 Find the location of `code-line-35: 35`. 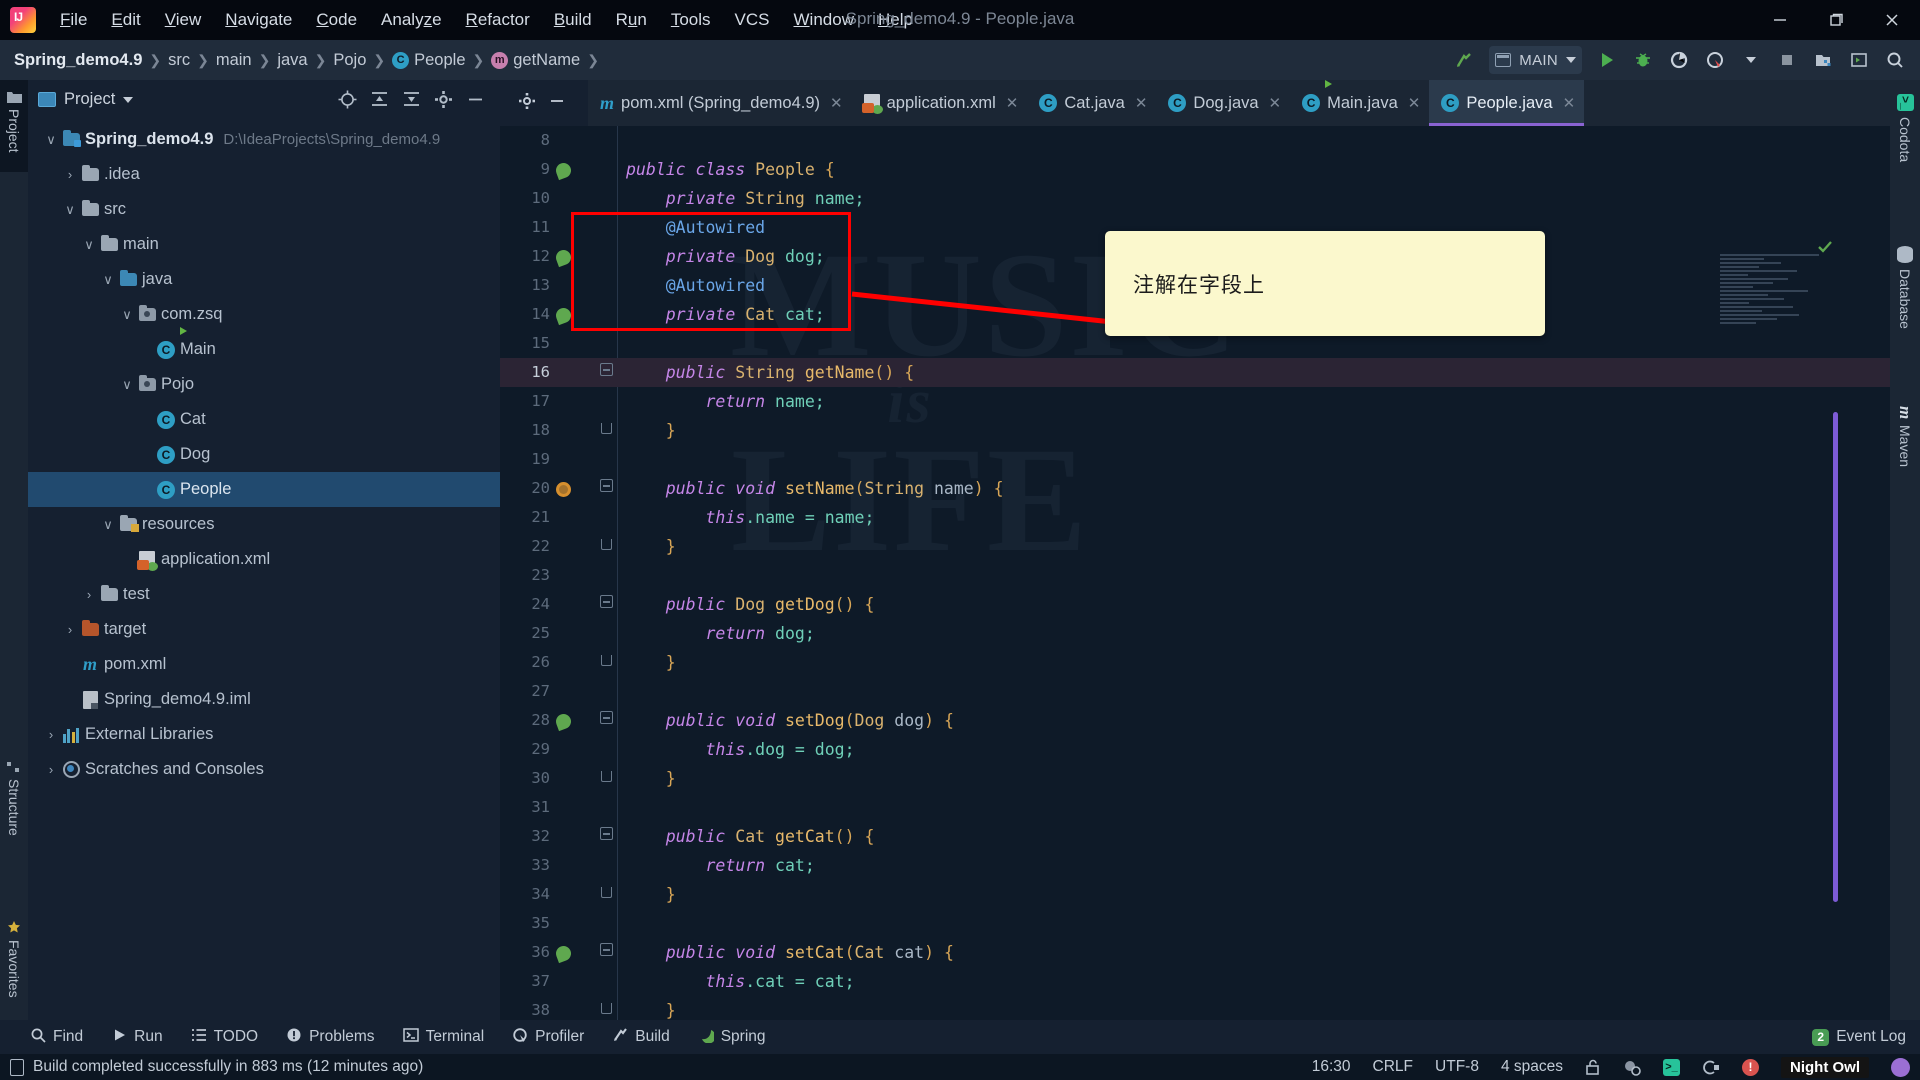

code-line-35: 35 is located at coordinates (1195, 923).